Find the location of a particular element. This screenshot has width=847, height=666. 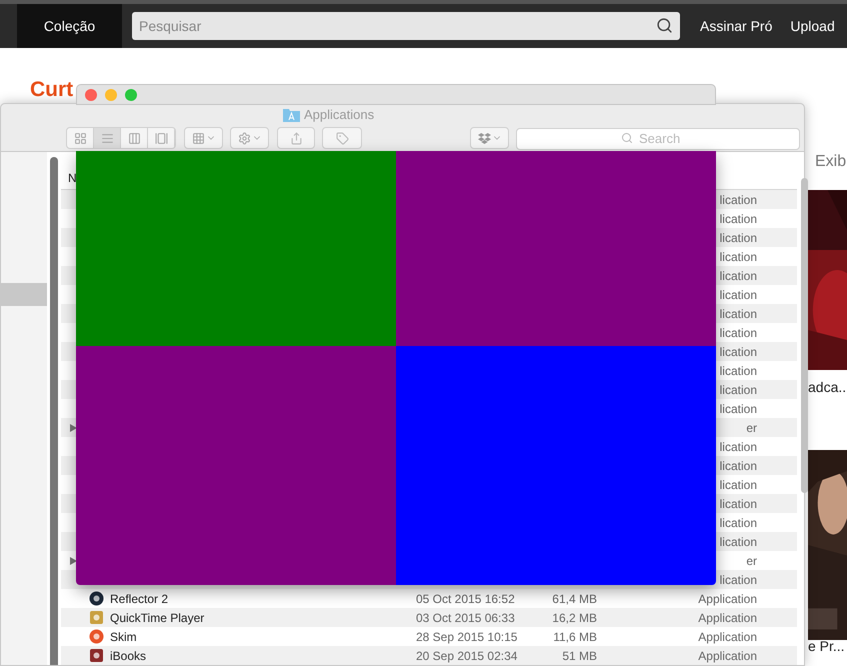

modified-date: 05 Oct 2015 16:52 is located at coordinates (465, 599).